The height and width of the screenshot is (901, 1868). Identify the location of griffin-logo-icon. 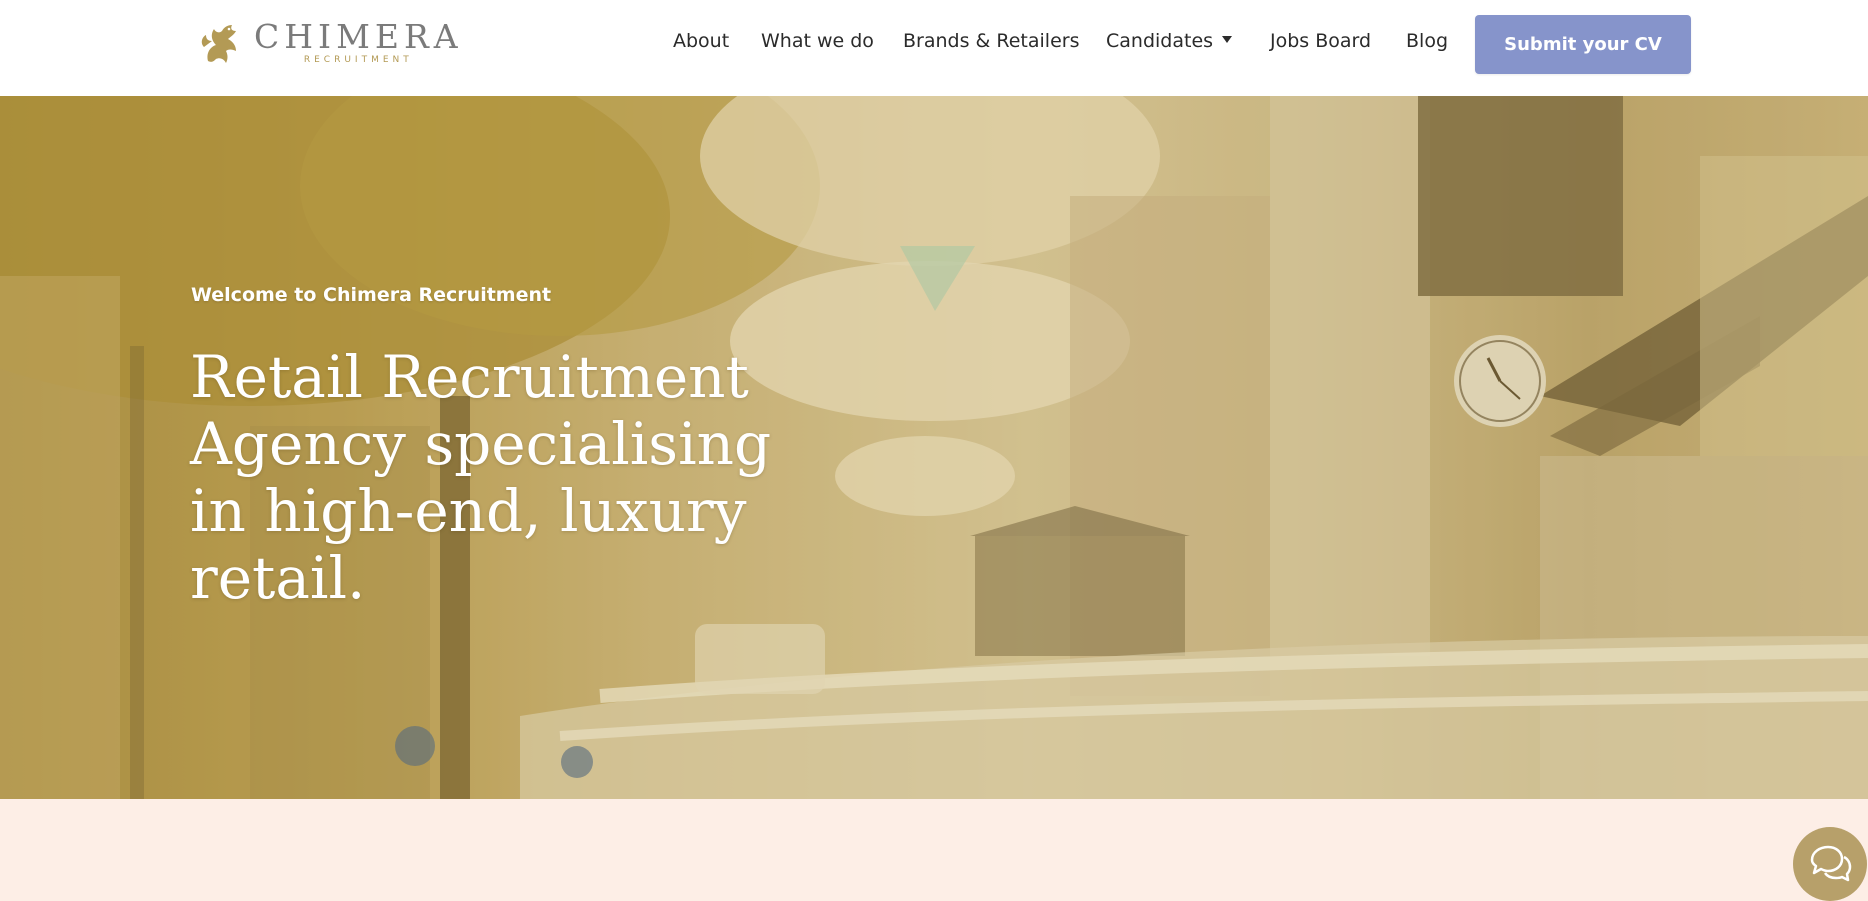
(218, 44).